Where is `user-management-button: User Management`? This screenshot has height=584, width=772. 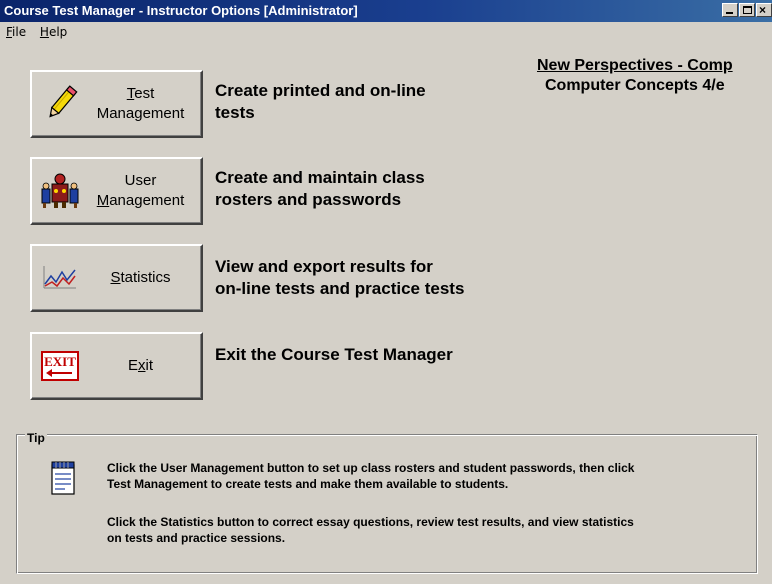 user-management-button: User Management is located at coordinates (116, 191).